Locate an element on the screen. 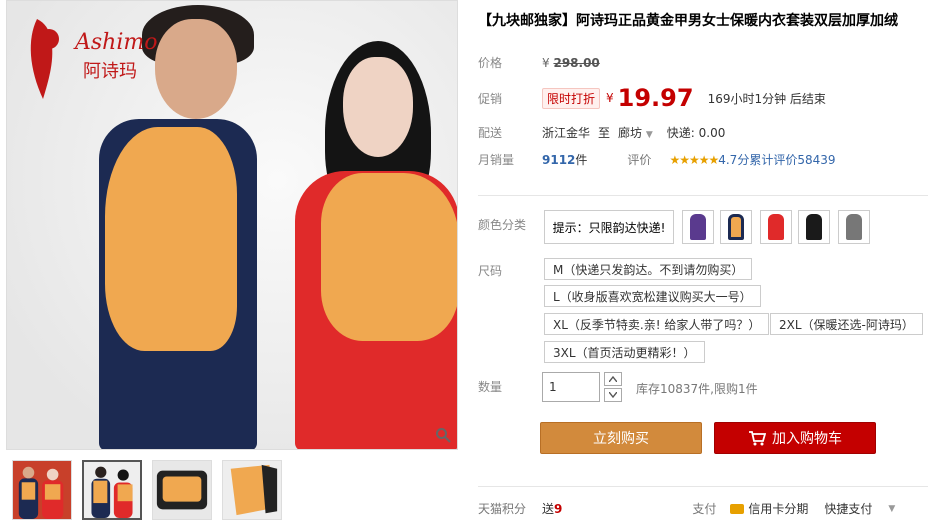  size-option-2xl: 2XL（保暖还选-阿诗玛） is located at coordinates (846, 324).